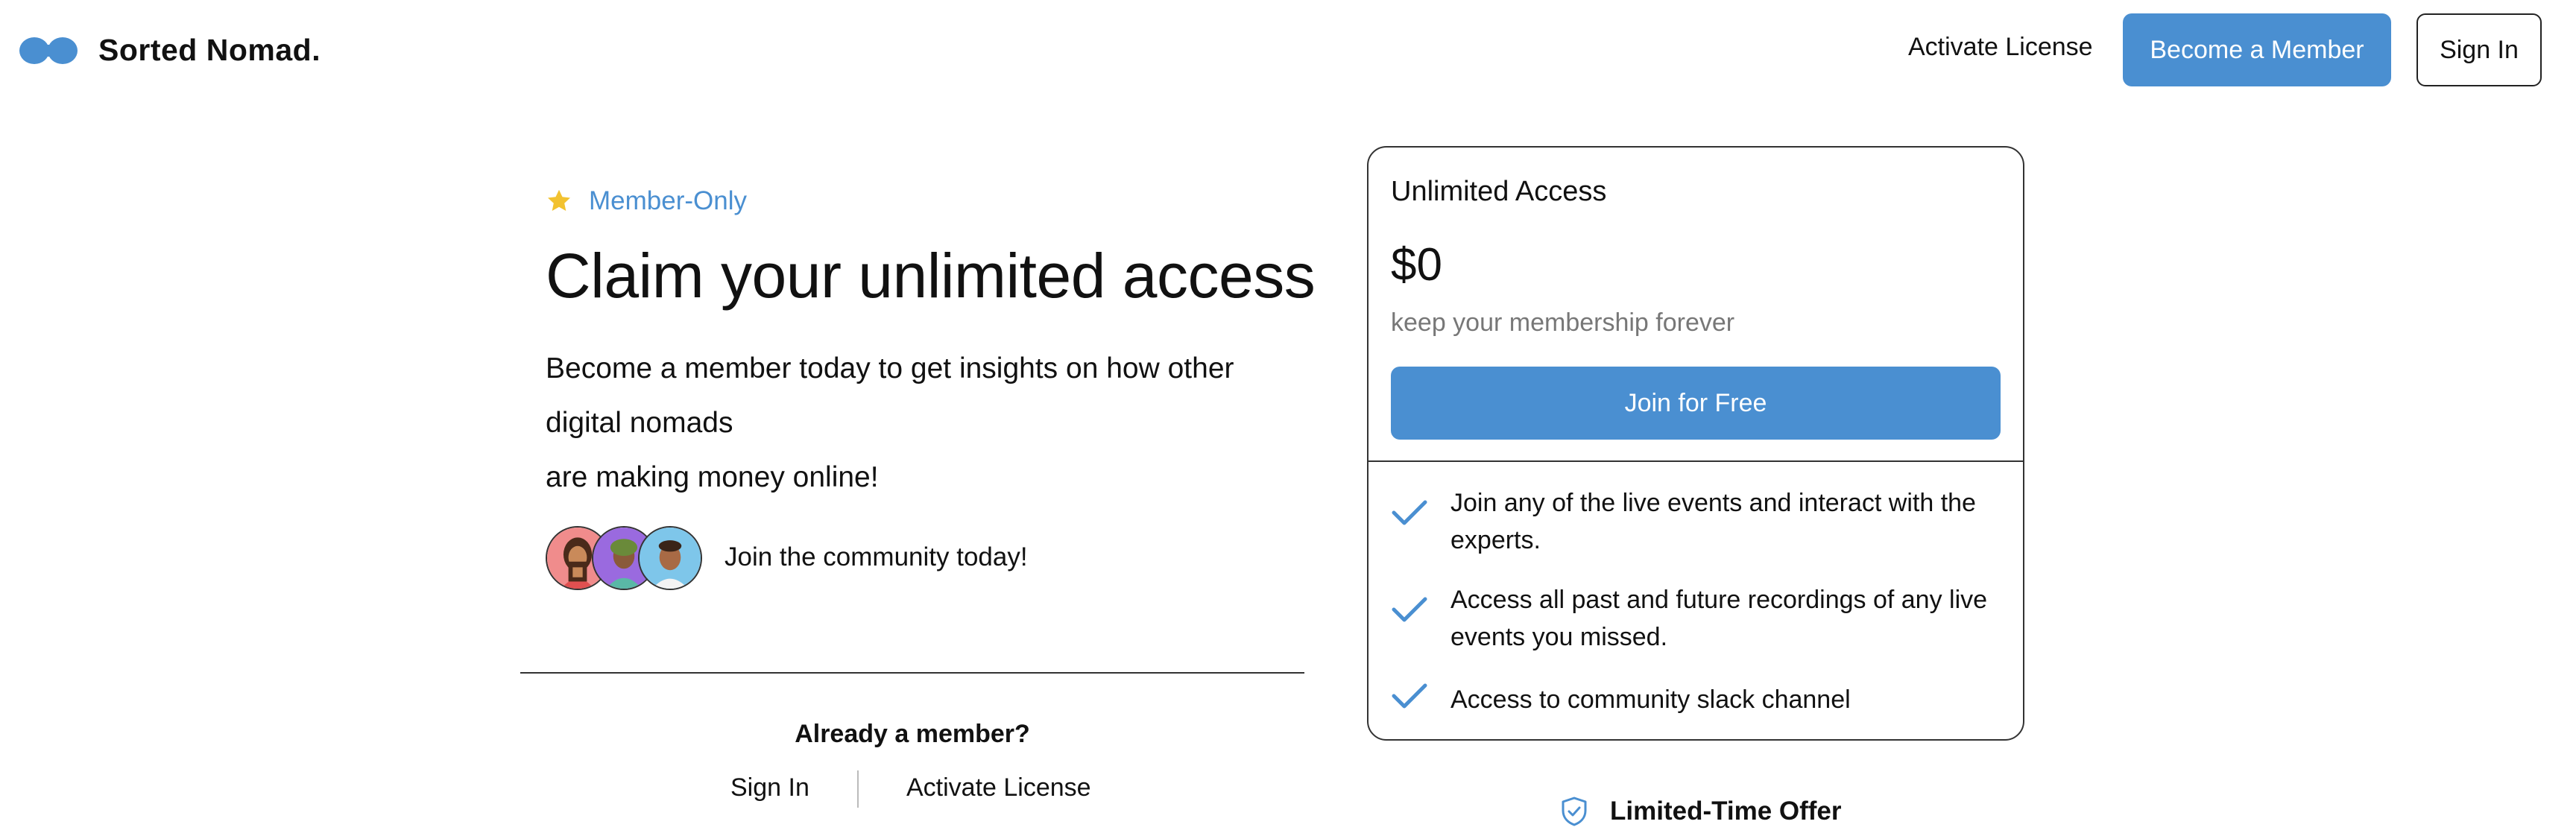  What do you see at coordinates (48, 50) in the screenshot?
I see `infinity-blob-logo-icon` at bounding box center [48, 50].